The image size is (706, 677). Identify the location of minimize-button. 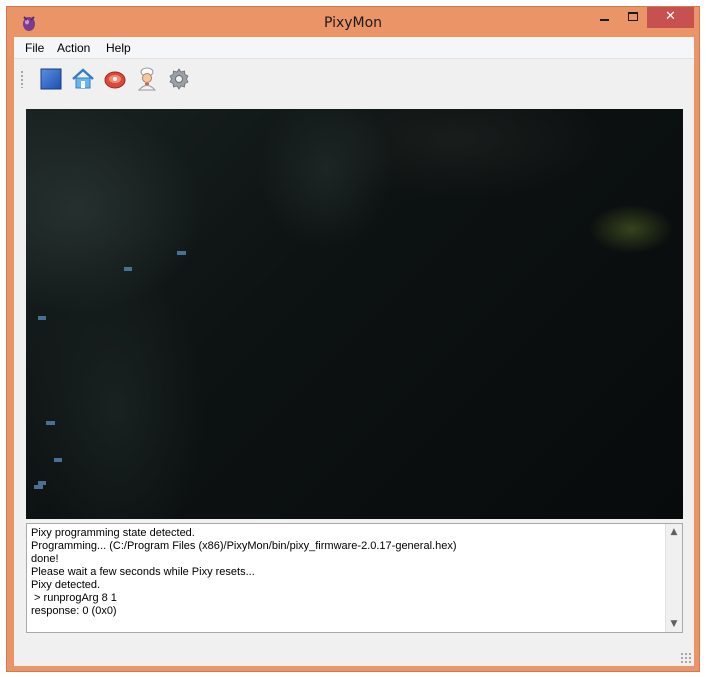
(604, 17).